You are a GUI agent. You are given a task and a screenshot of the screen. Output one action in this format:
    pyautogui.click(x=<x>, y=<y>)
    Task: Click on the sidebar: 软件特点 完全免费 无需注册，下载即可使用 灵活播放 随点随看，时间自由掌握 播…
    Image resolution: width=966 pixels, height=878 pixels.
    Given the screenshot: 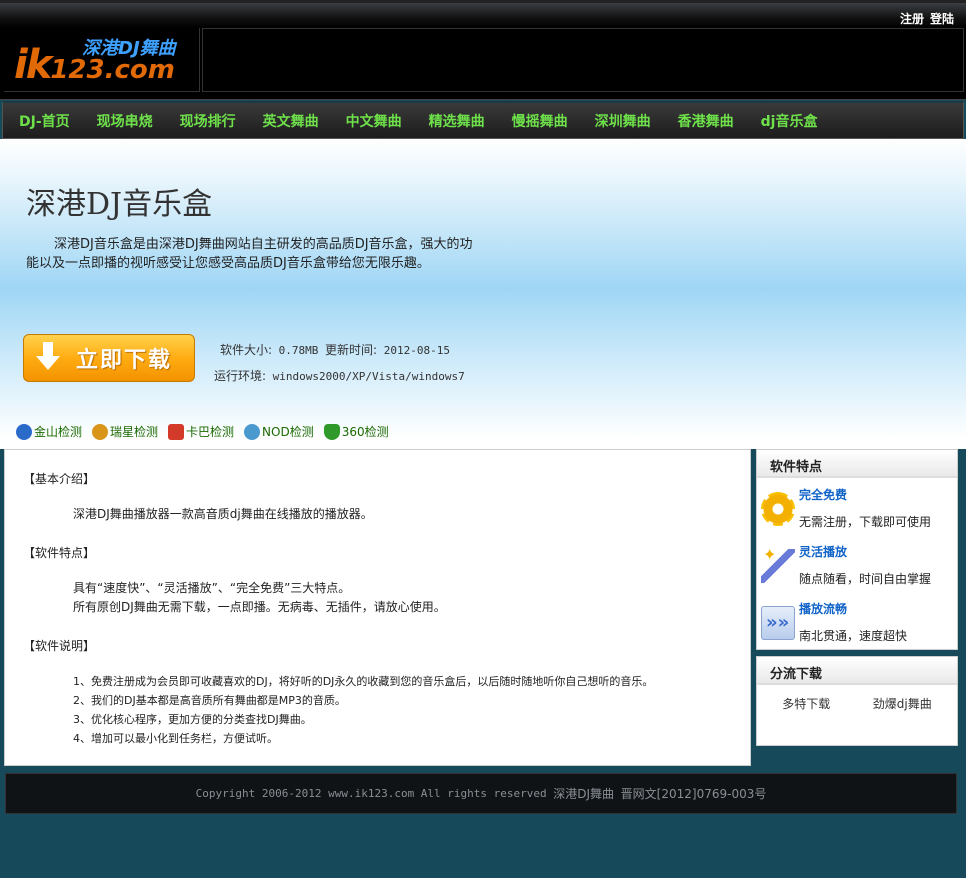 What is the action you would take?
    pyautogui.click(x=857, y=600)
    